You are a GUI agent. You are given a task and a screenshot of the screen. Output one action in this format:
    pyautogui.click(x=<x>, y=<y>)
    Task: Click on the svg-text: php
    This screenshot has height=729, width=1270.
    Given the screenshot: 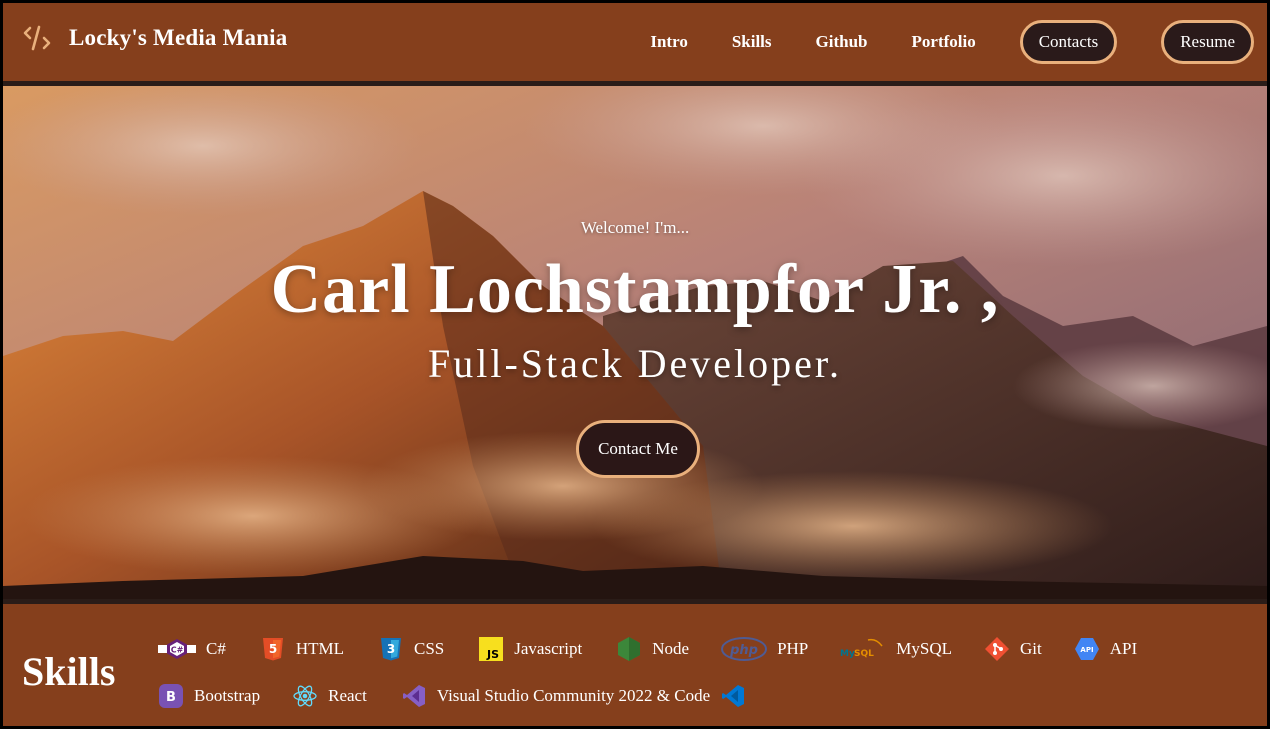 What is the action you would take?
    pyautogui.click(x=743, y=650)
    